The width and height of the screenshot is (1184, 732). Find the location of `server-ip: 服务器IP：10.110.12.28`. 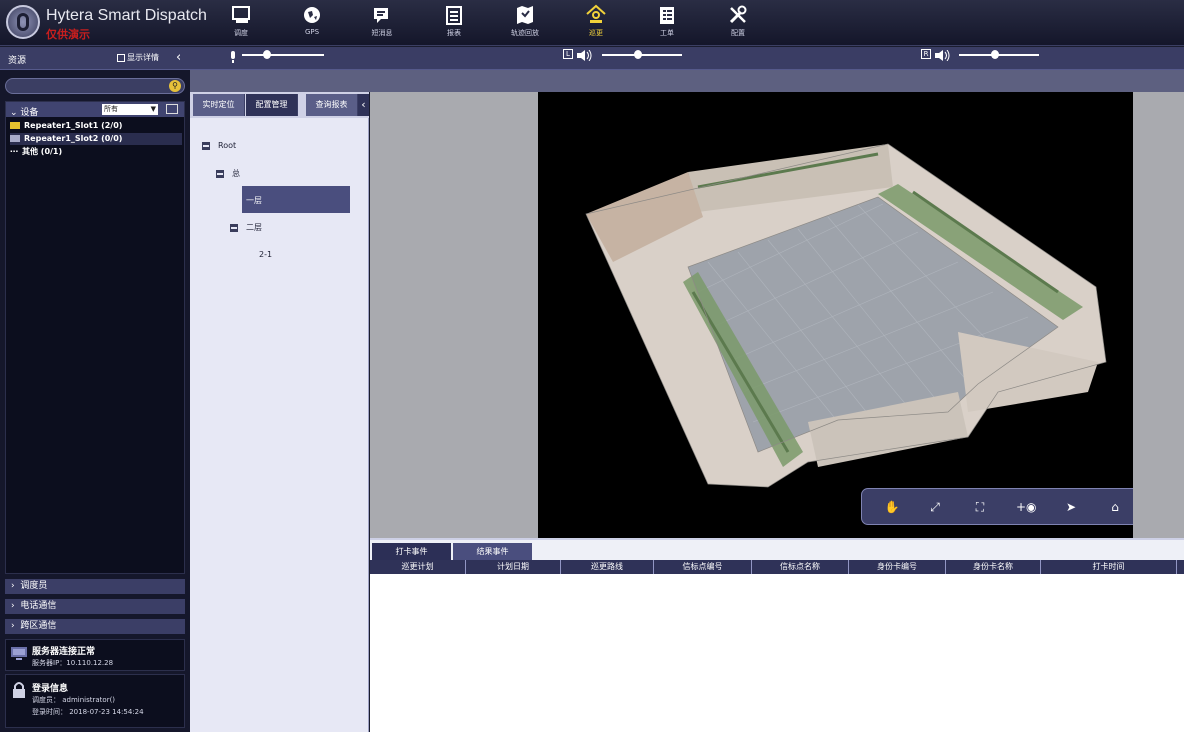

server-ip: 服务器IP：10.110.12.28 is located at coordinates (73, 663).